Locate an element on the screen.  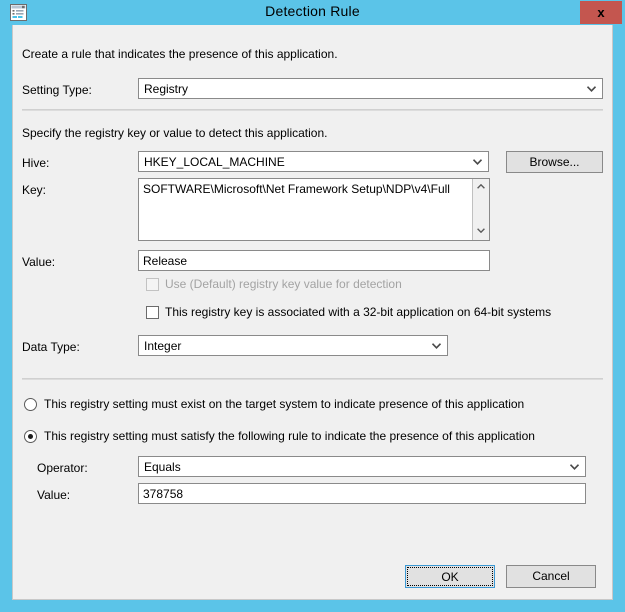
registry-value-label: Value: is located at coordinates (39, 262).